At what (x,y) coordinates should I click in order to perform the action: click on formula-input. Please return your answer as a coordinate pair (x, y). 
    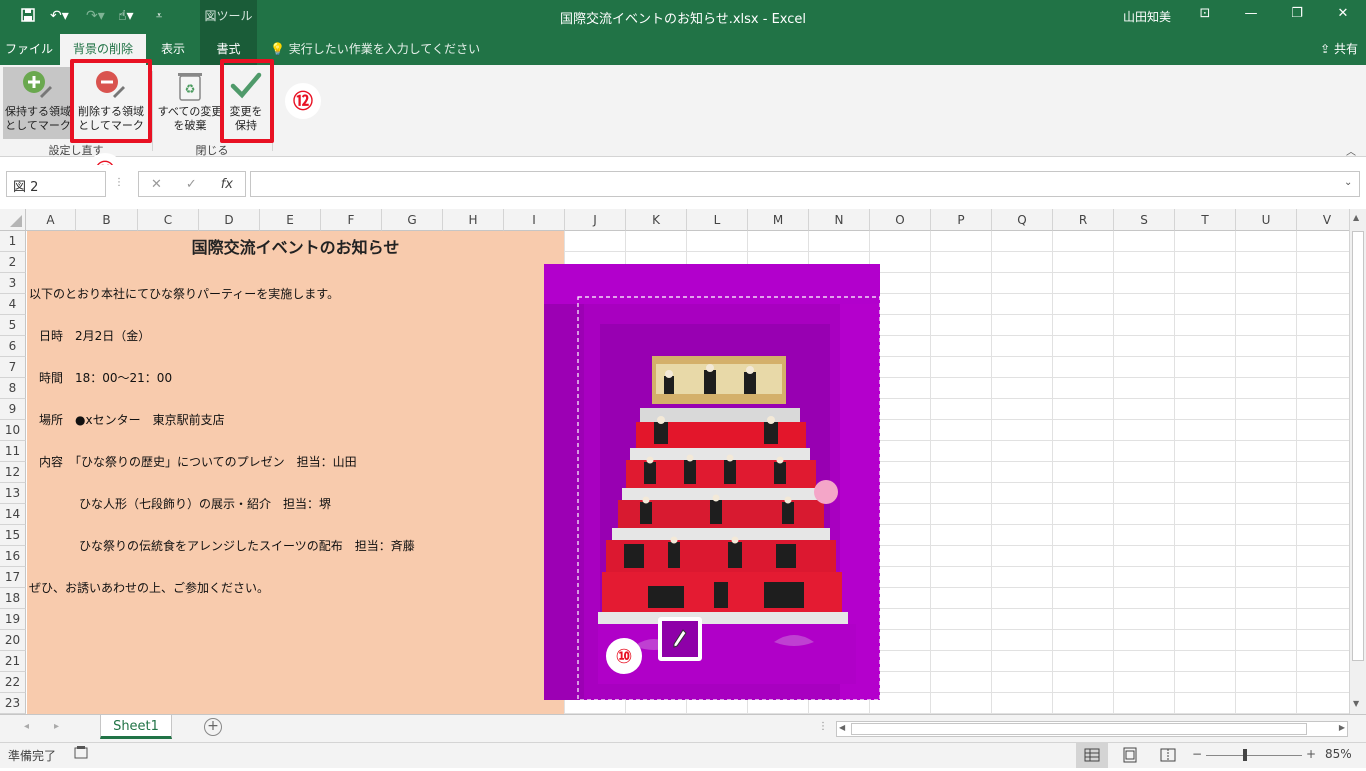
    Looking at the image, I should click on (805, 184).